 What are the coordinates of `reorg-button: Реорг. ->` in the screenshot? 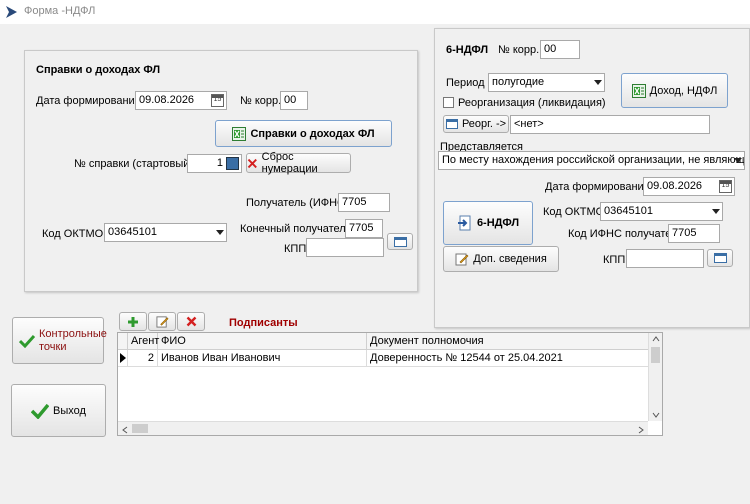 It's located at (476, 124).